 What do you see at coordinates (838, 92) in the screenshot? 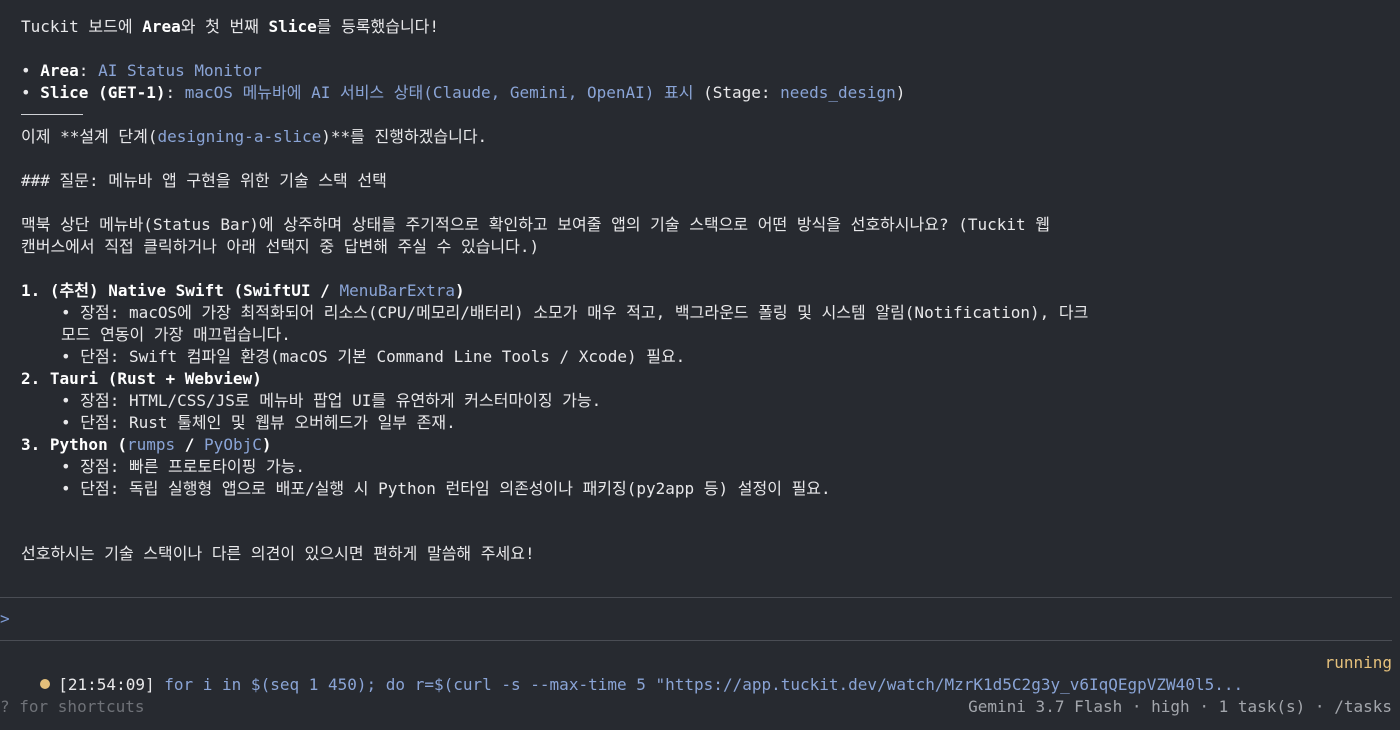
I see `slice-stage: needs_design` at bounding box center [838, 92].